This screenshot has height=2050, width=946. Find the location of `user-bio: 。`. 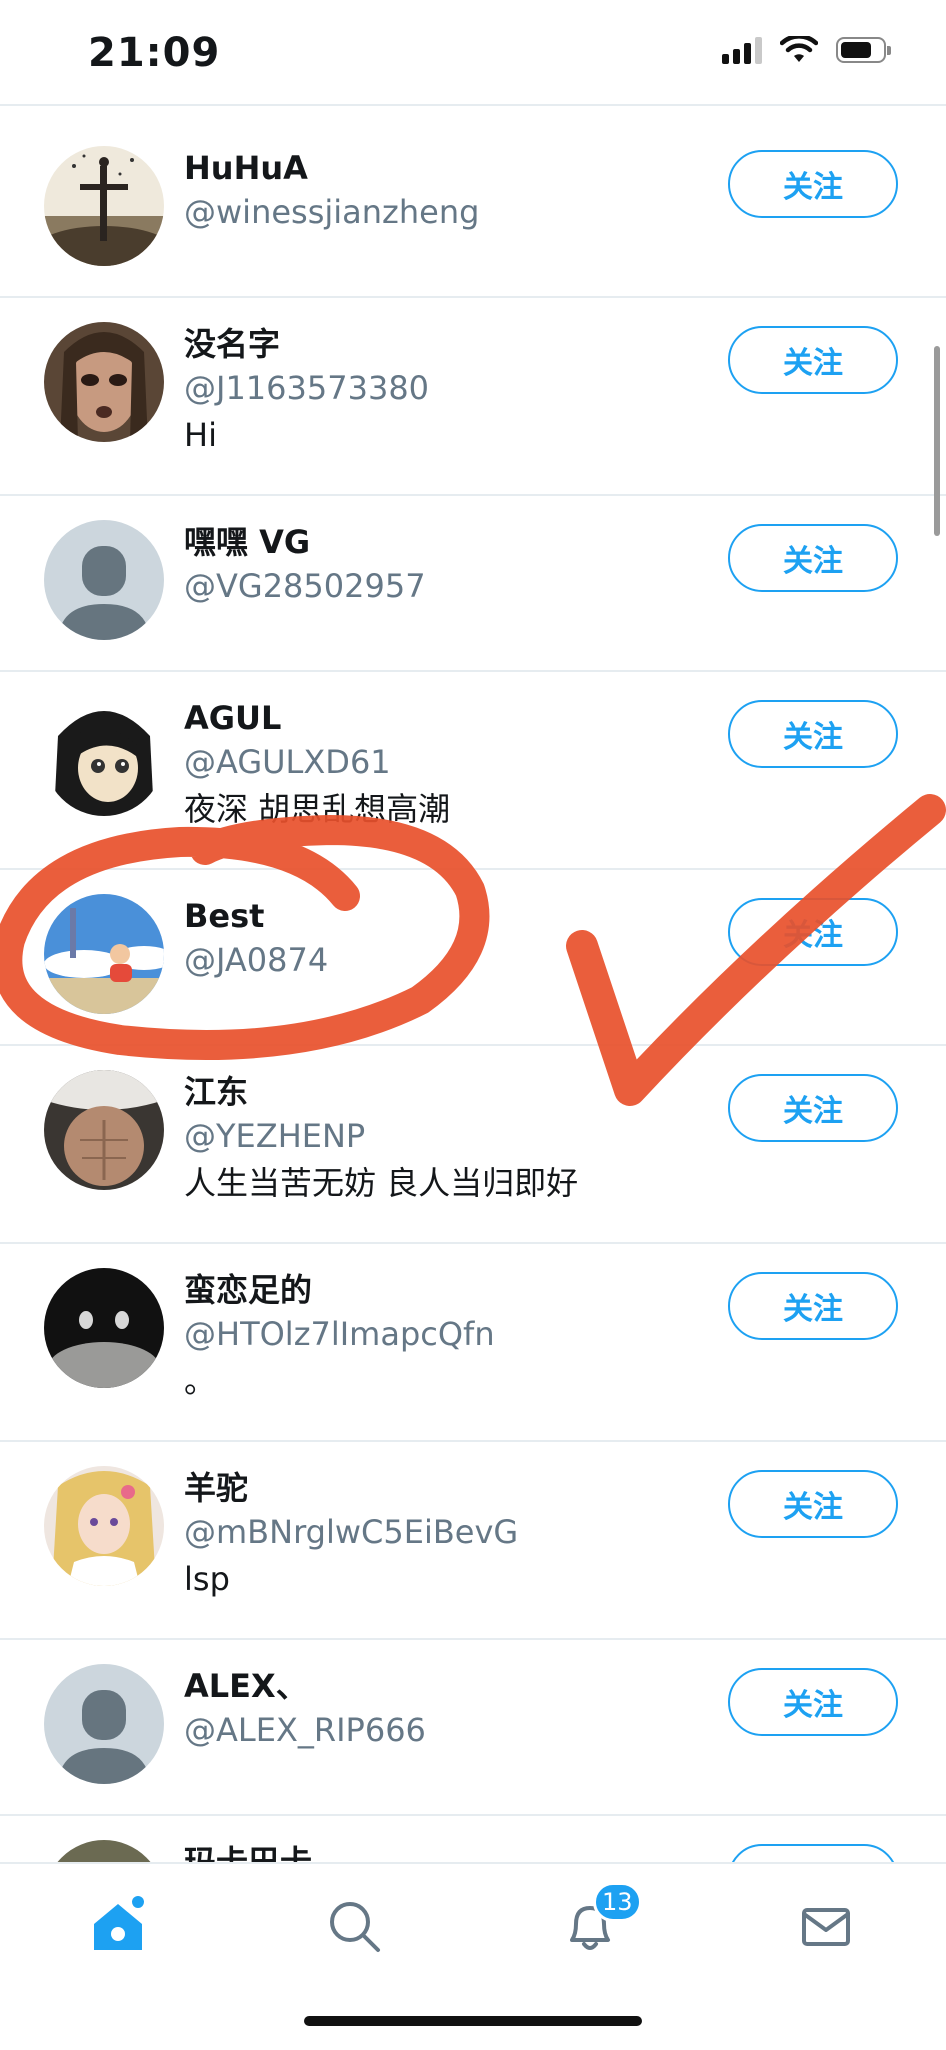

user-bio: 。 is located at coordinates (200, 1381).